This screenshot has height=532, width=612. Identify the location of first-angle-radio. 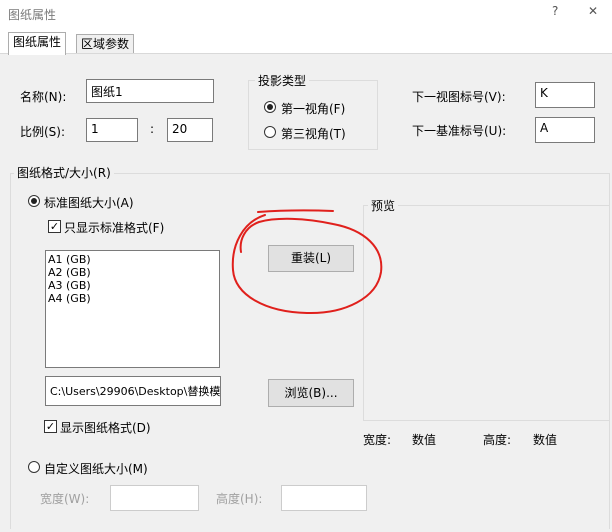
(270, 107).